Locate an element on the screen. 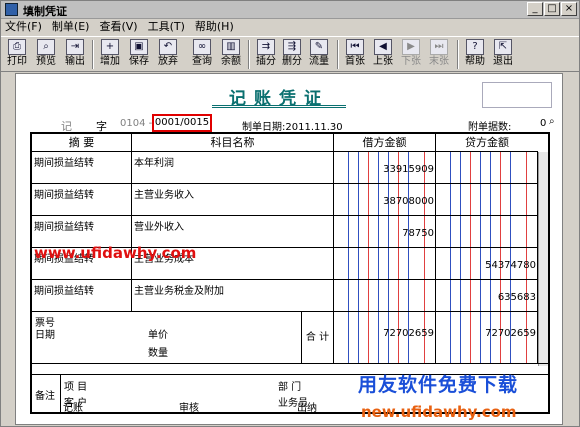 The image size is (580, 427). totals-row: 票号 日期 单价 数量 合 计 72702659 72702659 is located at coordinates (290, 338).